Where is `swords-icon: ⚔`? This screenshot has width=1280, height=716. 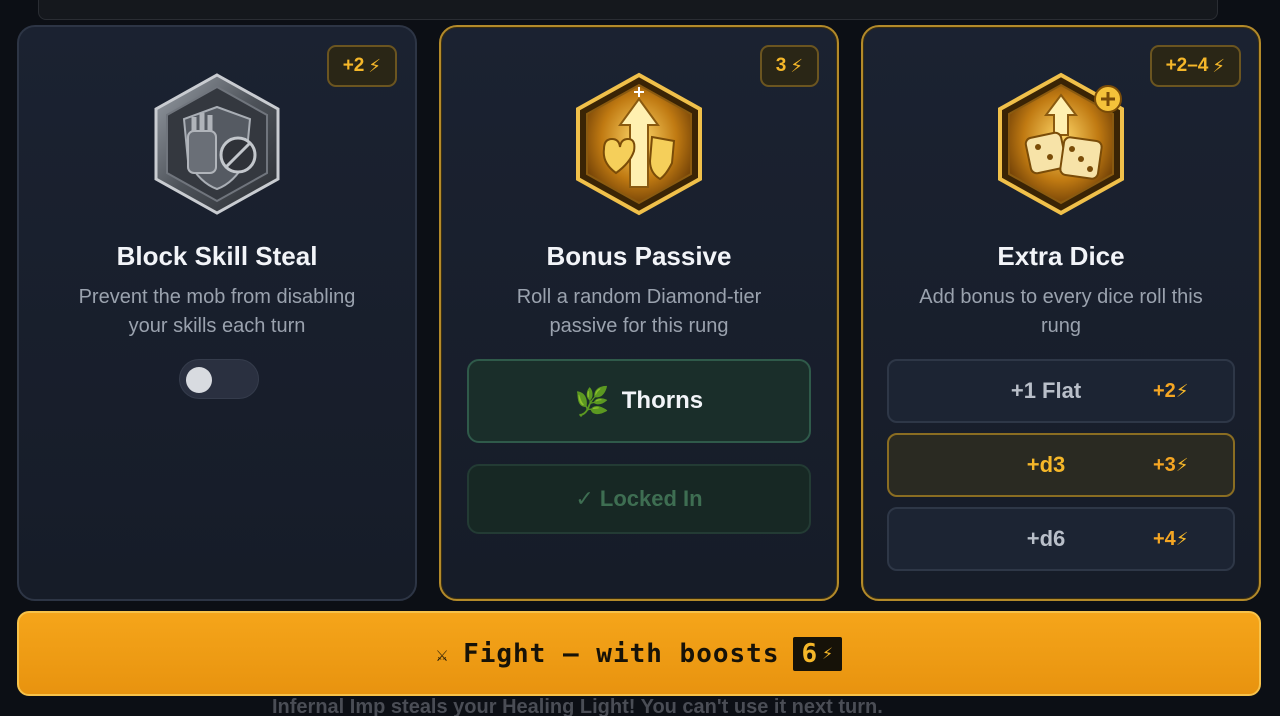
swords-icon: ⚔ is located at coordinates (443, 653).